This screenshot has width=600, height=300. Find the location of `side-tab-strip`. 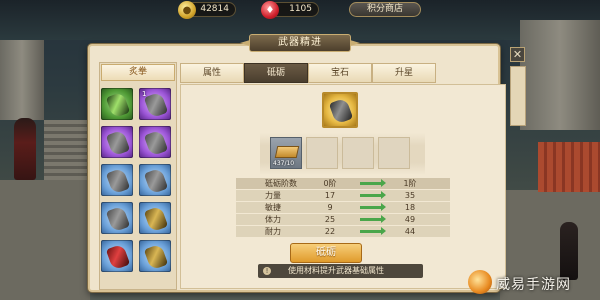

side-tab-strip is located at coordinates (518, 96).